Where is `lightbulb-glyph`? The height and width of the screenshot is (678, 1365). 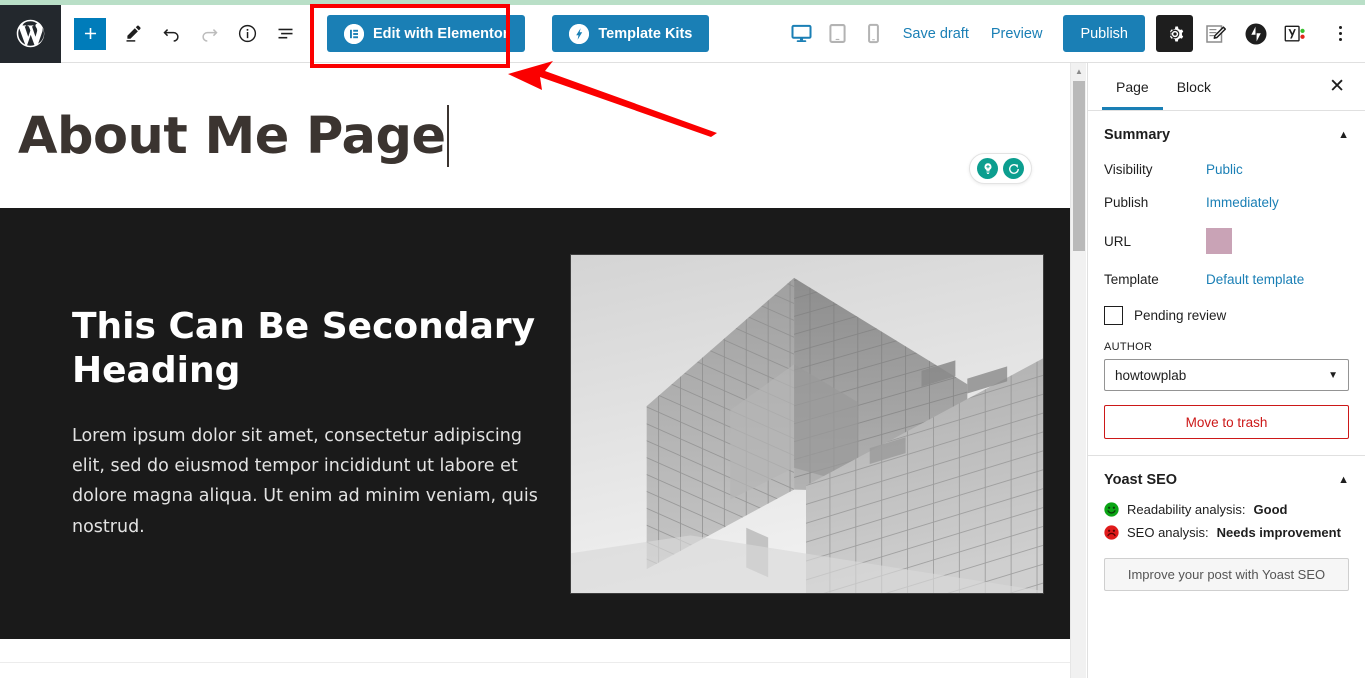 lightbulb-glyph is located at coordinates (987, 168).